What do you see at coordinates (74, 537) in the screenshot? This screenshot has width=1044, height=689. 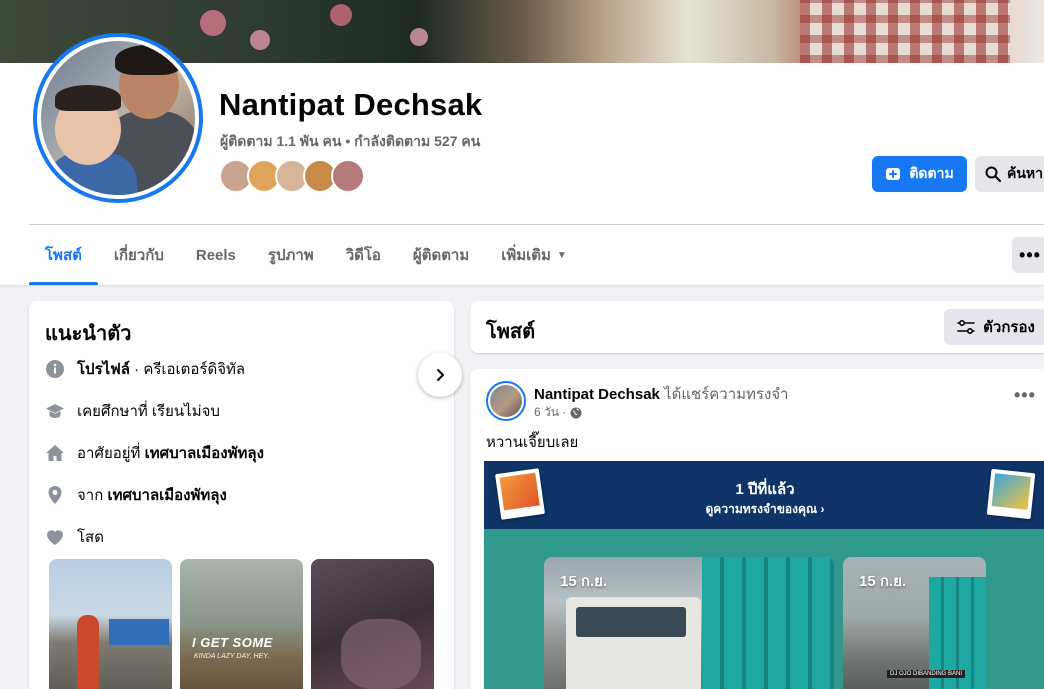 I see `intro-item-relationship: โสด` at bounding box center [74, 537].